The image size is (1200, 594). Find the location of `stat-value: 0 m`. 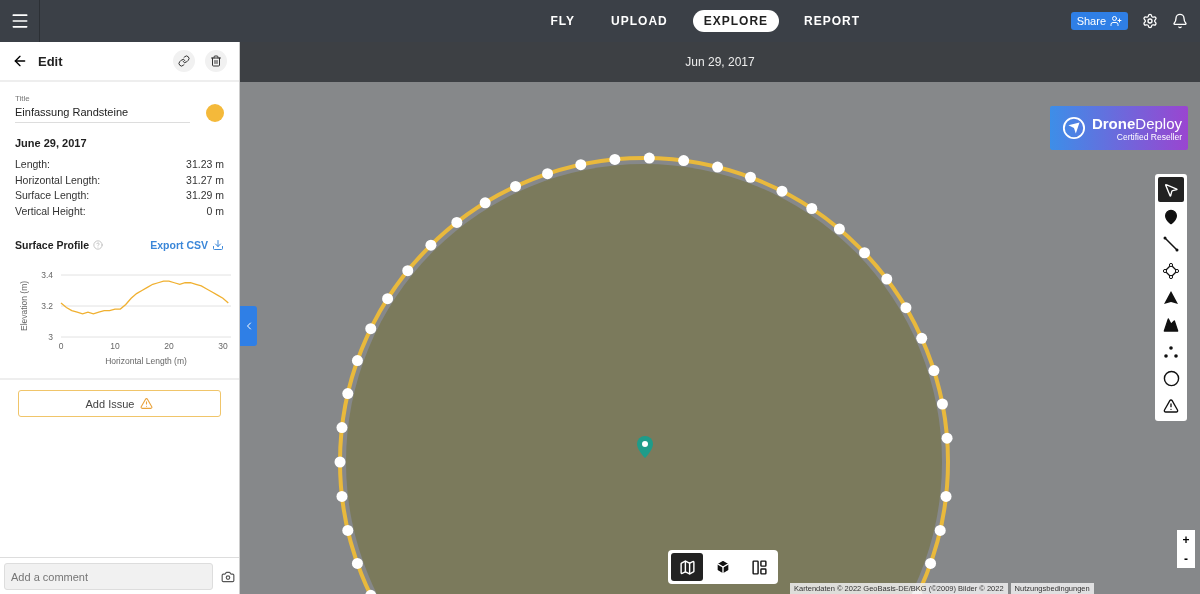

stat-value: 0 m is located at coordinates (215, 211).